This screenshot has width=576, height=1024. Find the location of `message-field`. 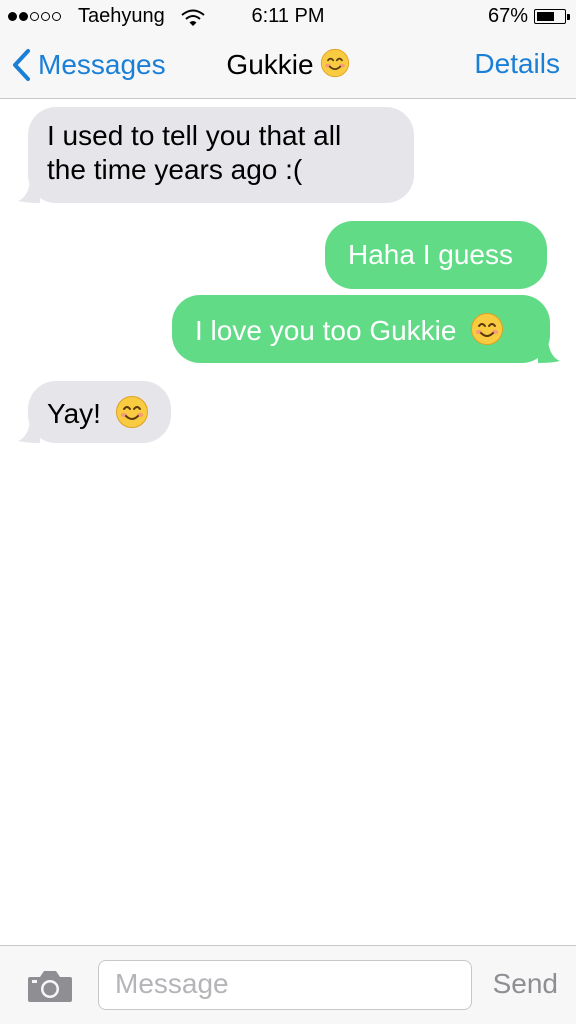

message-field is located at coordinates (285, 985).